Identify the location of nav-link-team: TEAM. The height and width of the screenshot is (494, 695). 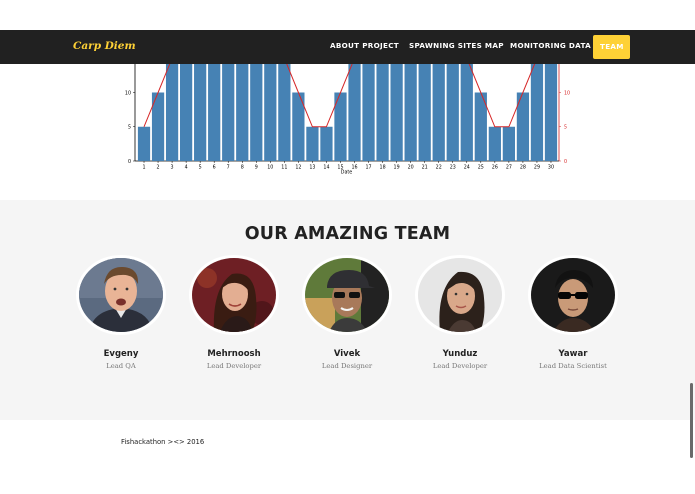
(611, 47).